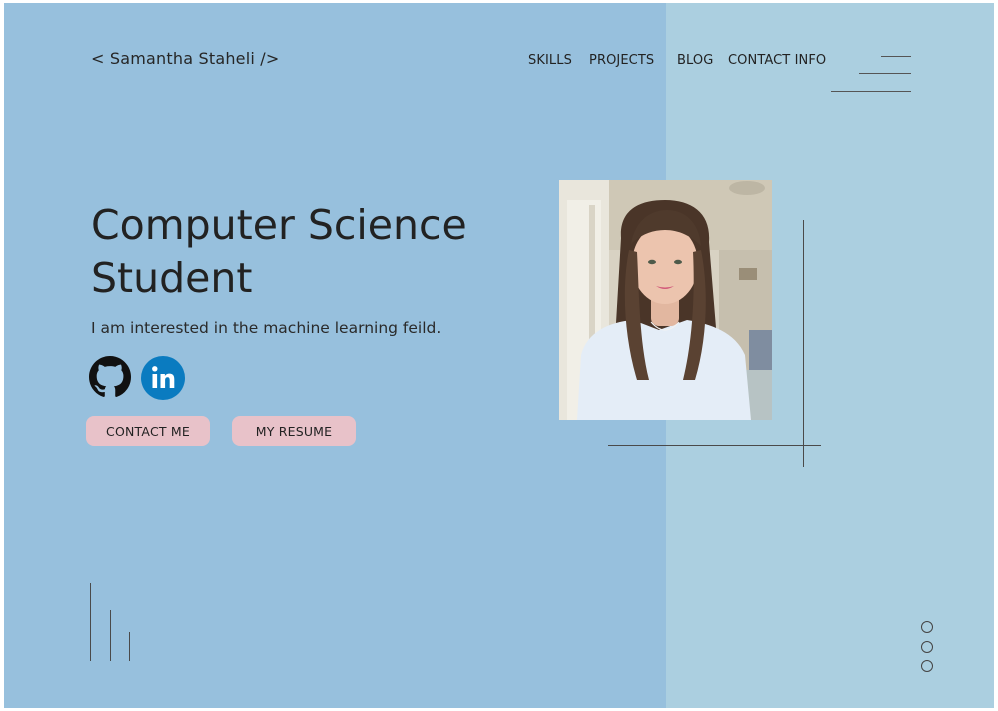 This screenshot has height=711, width=998. Describe the element at coordinates (550, 60) in the screenshot. I see `nav-item-skills: SKILLS` at that location.